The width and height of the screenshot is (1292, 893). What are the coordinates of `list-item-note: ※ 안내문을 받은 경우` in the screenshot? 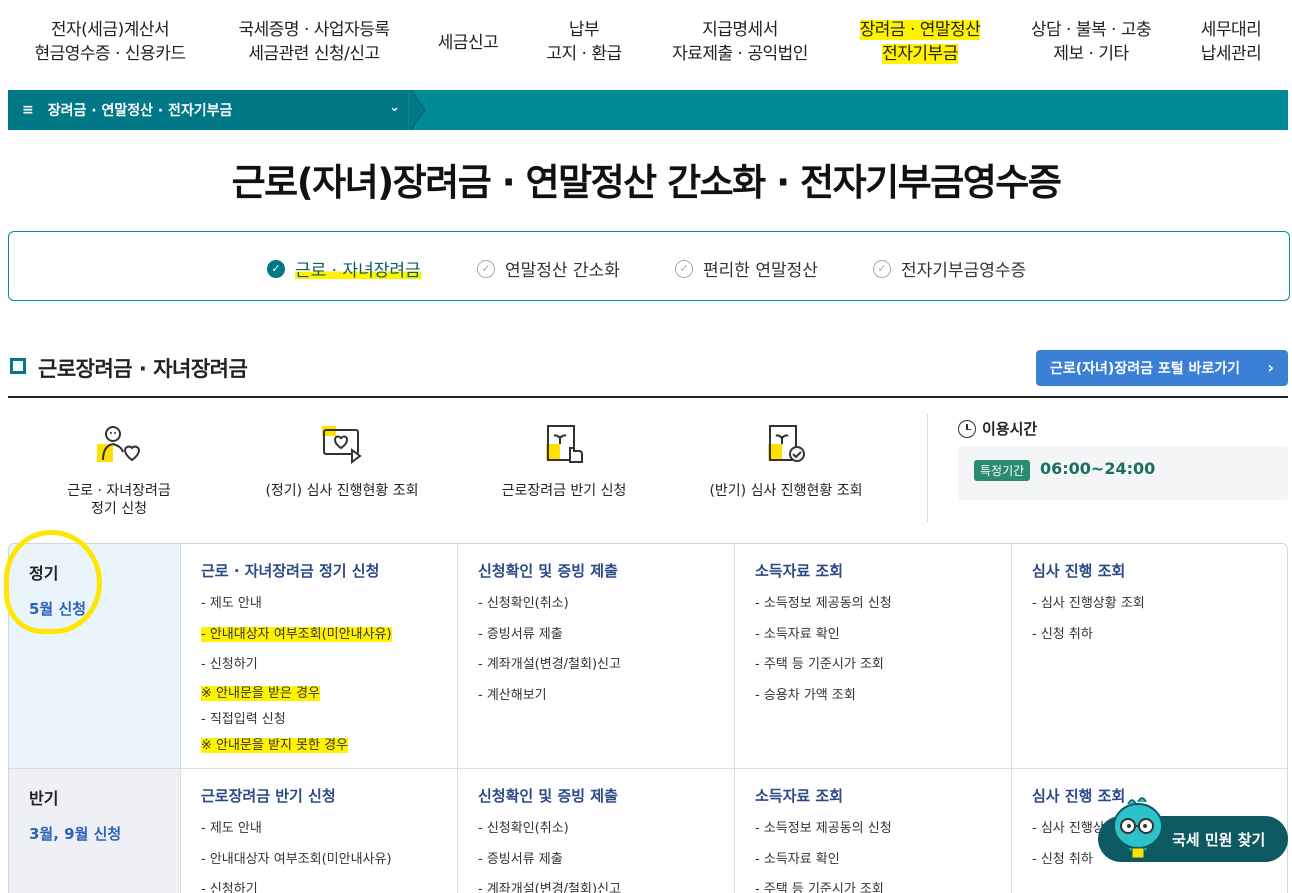 It's located at (260, 693).